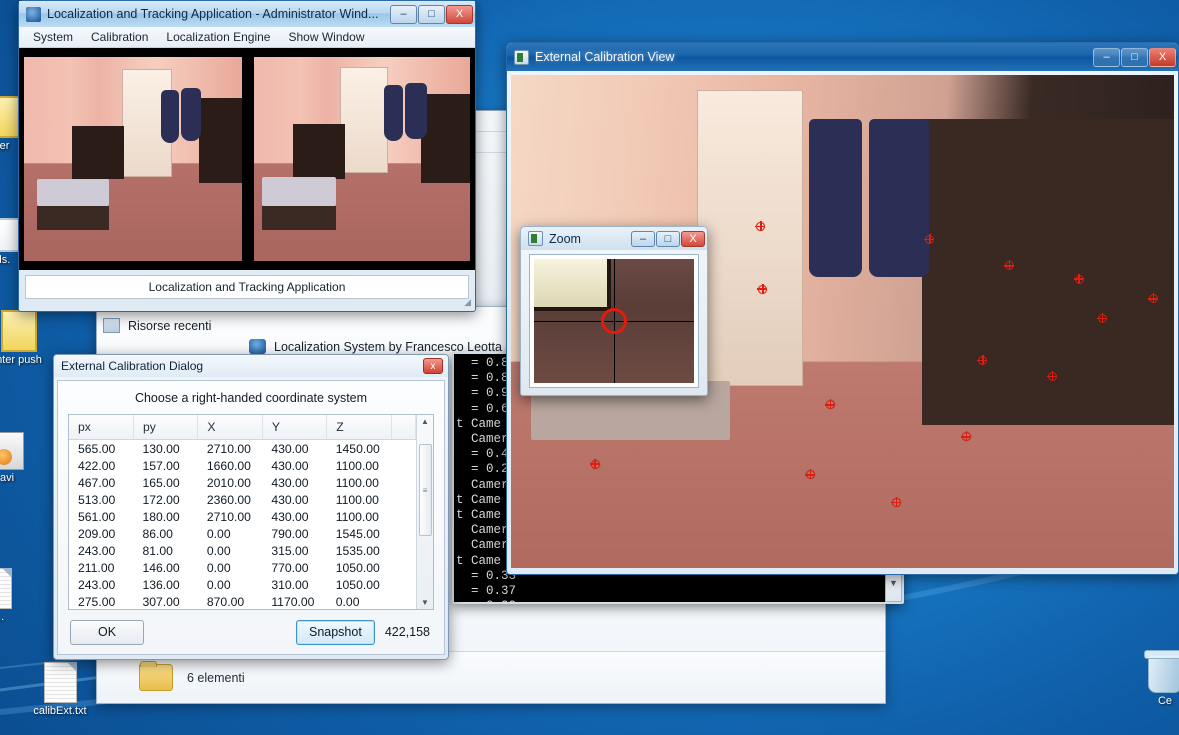 This screenshot has height=735, width=1179. Describe the element at coordinates (749, 237) in the screenshot. I see `door-shape` at that location.